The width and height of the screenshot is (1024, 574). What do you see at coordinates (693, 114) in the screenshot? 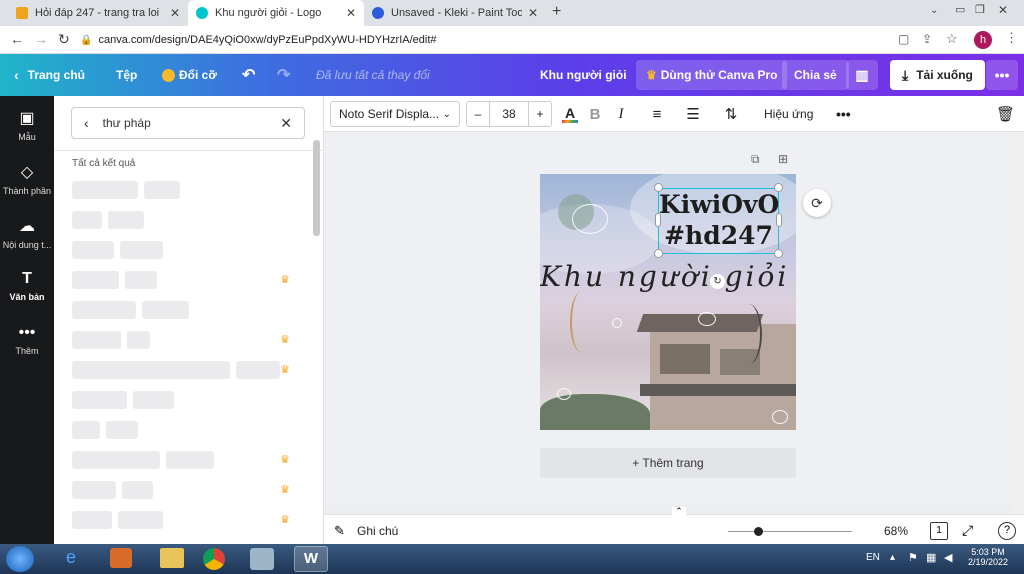
I see `list-icon: ☰` at bounding box center [693, 114].